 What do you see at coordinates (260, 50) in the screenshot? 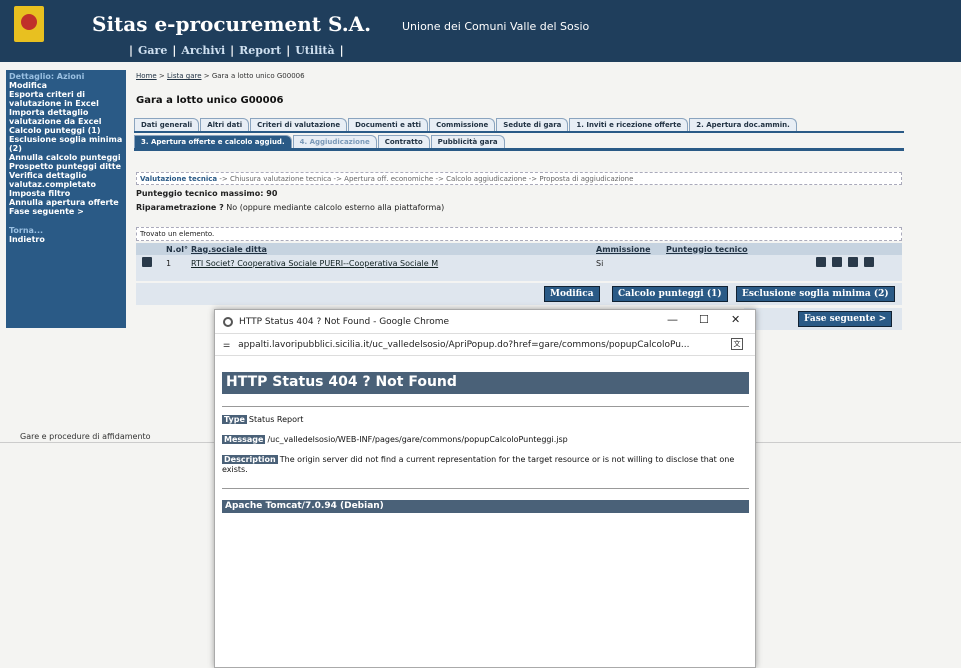
I see `nav-report: Report` at bounding box center [260, 50].